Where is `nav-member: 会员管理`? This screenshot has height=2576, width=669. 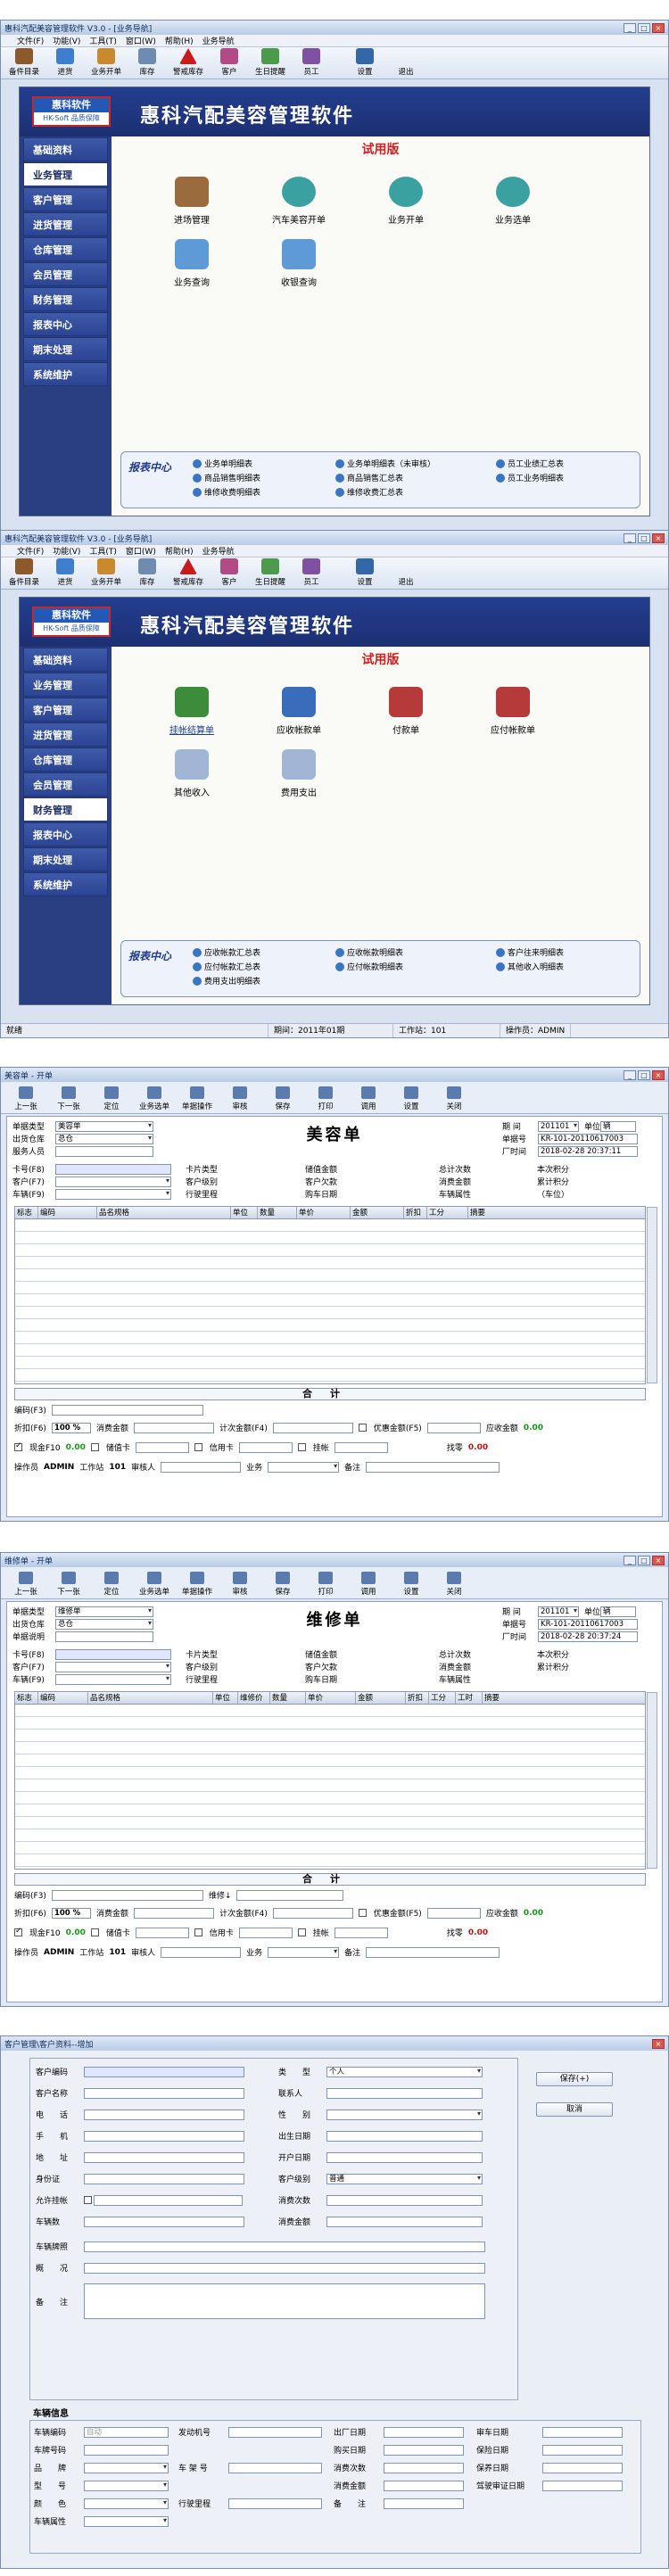
nav-member: 会员管理 is located at coordinates (65, 785).